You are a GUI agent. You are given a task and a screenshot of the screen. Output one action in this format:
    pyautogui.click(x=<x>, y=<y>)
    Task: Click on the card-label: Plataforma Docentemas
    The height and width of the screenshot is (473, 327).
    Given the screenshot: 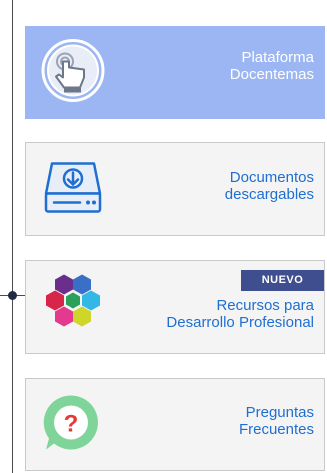 What is the action you would take?
    pyautogui.click(x=272, y=66)
    